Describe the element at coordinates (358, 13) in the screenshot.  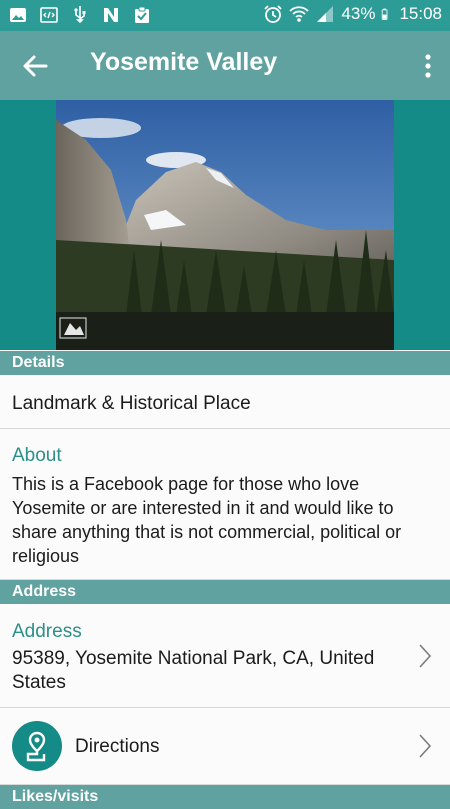
I see `battery-percent: 43%` at that location.